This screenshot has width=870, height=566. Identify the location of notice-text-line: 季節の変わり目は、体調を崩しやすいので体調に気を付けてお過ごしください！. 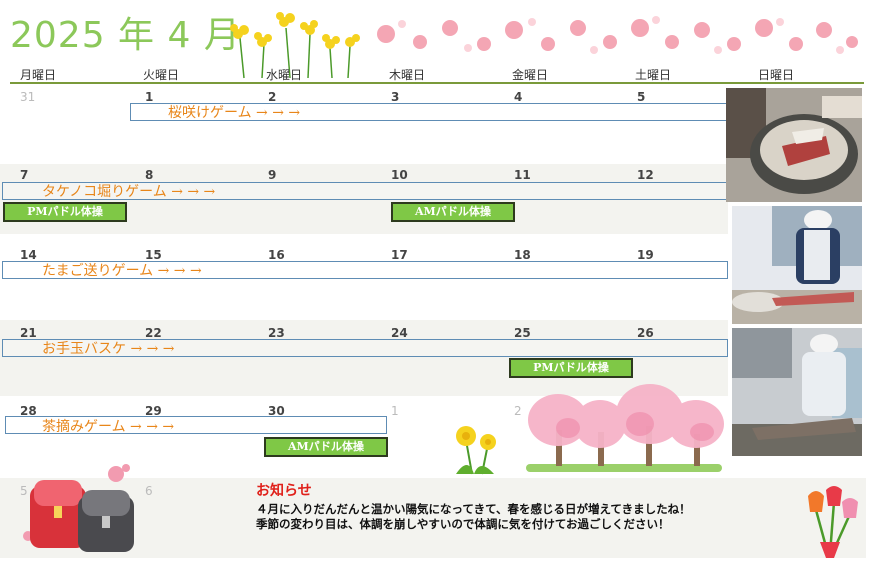
(463, 524).